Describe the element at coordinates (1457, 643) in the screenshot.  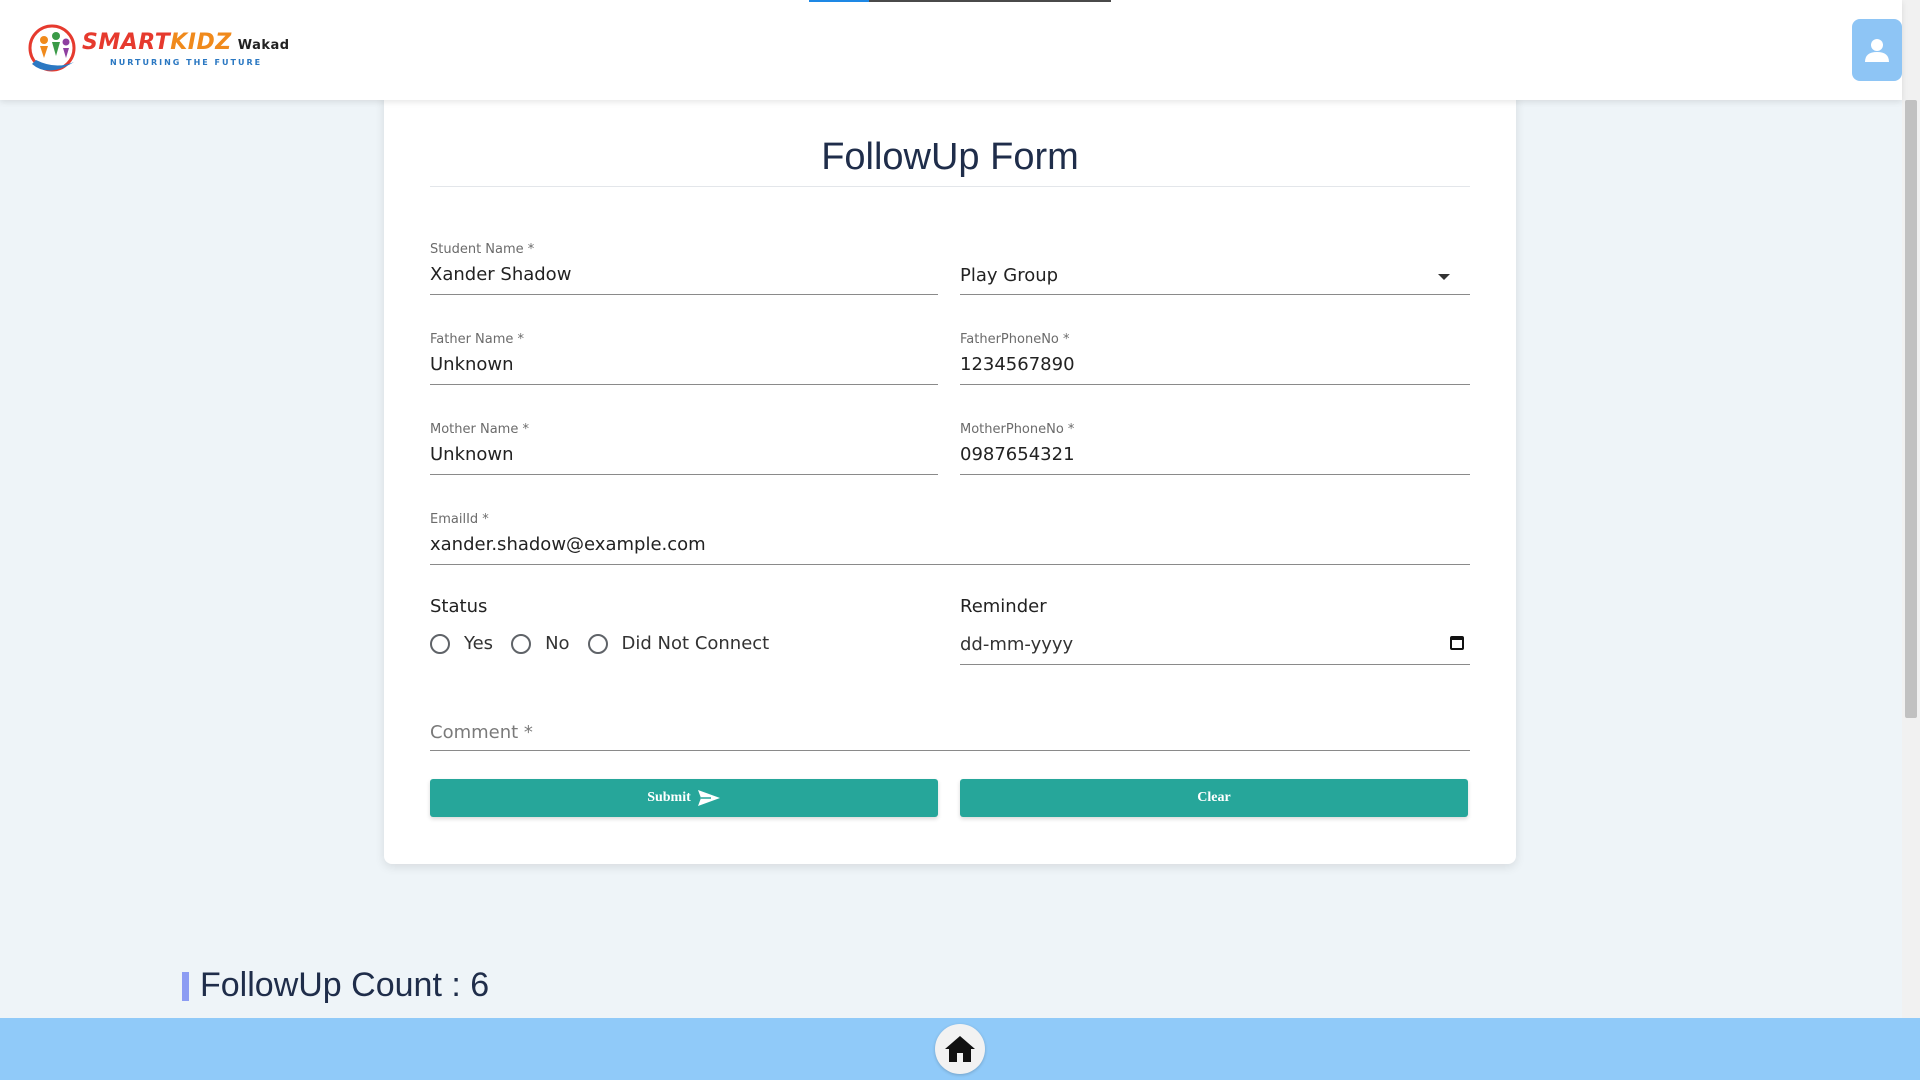
I see `calendar-icon` at that location.